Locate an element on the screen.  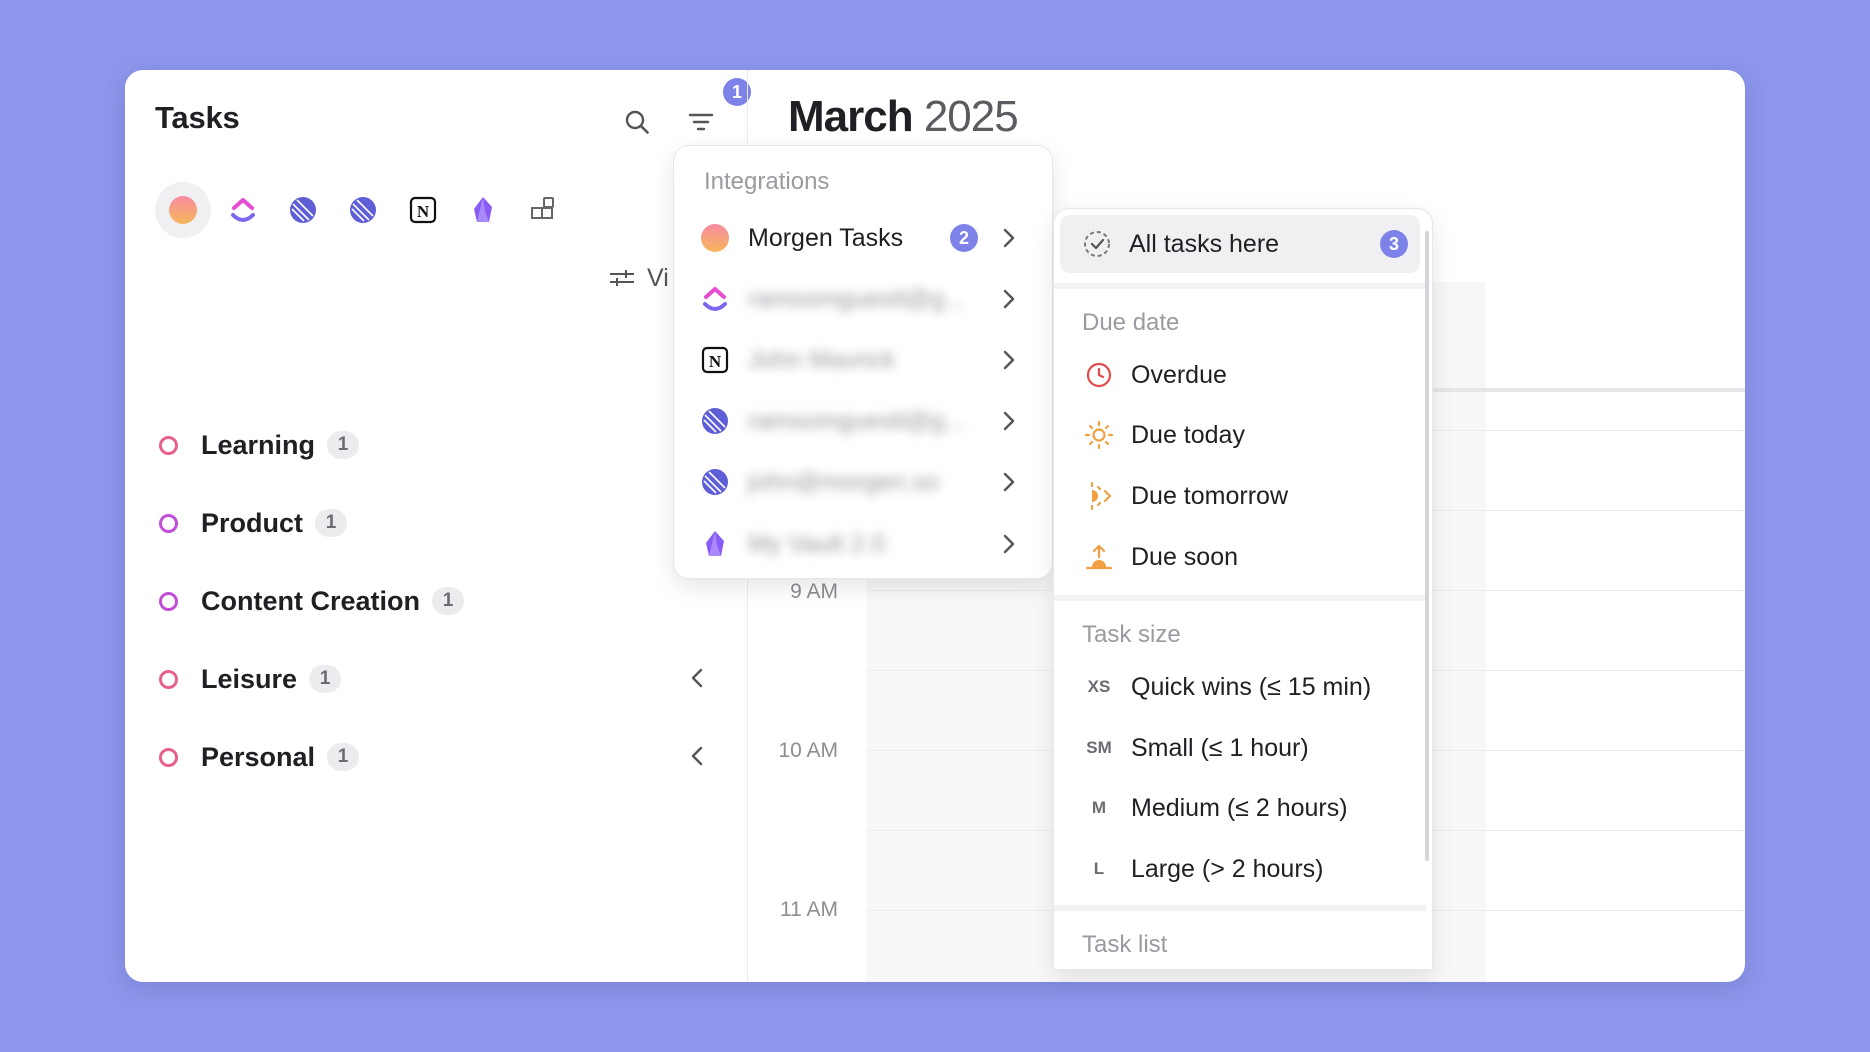
filter-overdue: Overdue is located at coordinates (1240, 375).